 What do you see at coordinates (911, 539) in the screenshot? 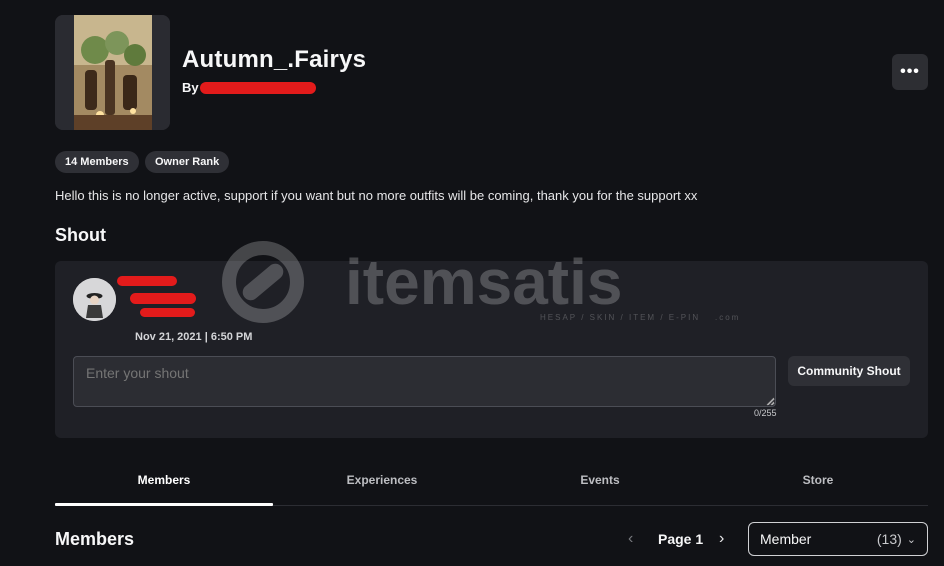
I see `chevron-down-icon: ⌄` at bounding box center [911, 539].